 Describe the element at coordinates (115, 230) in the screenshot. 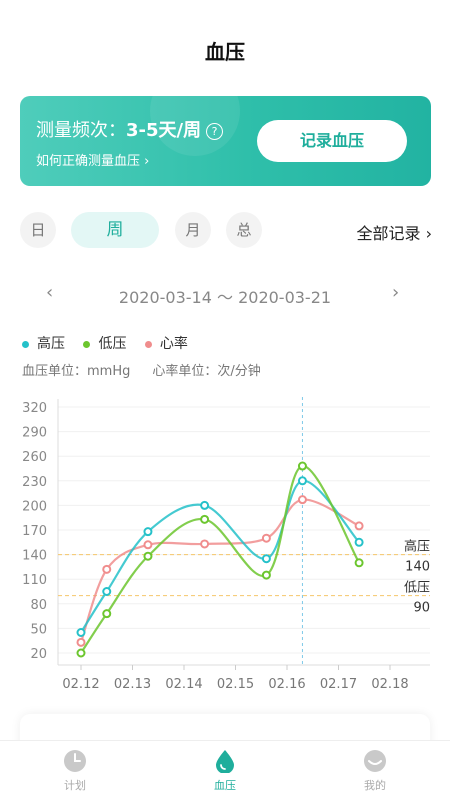

I see `tab-week: 周` at that location.